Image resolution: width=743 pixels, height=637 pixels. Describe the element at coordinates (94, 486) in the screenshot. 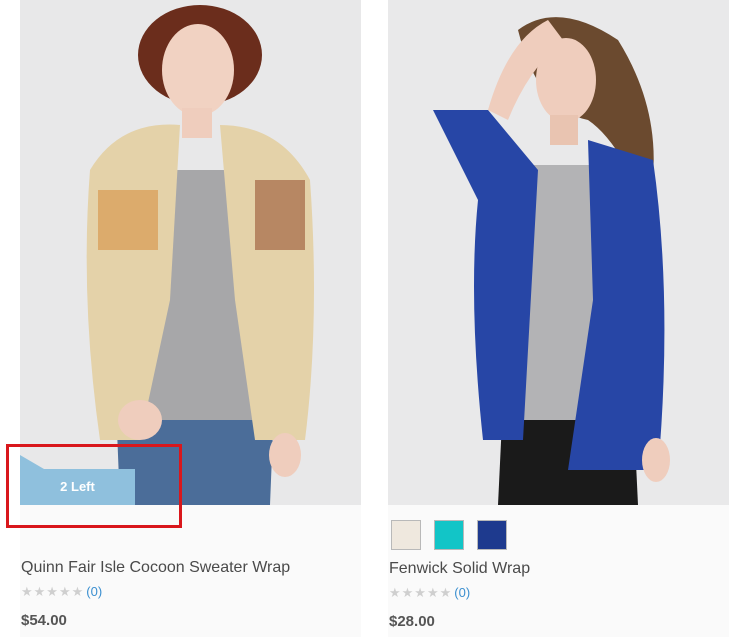

I see `highlight-box` at that location.